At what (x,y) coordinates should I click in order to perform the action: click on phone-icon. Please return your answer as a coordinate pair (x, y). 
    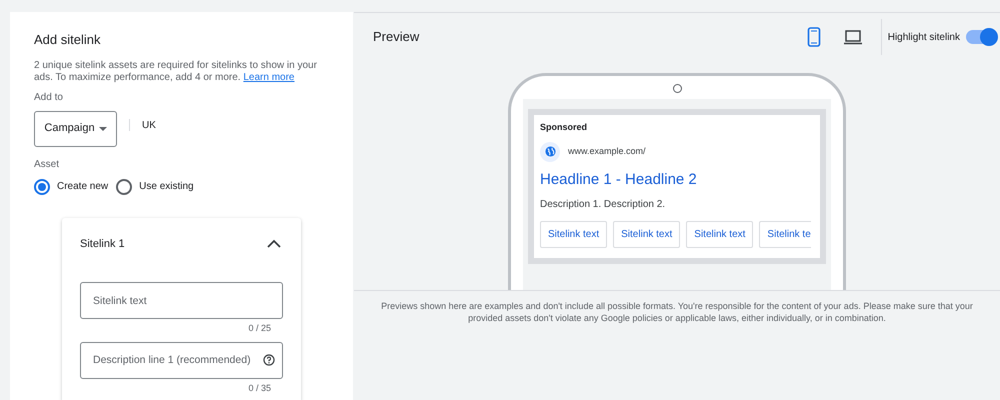
    Looking at the image, I should click on (813, 37).